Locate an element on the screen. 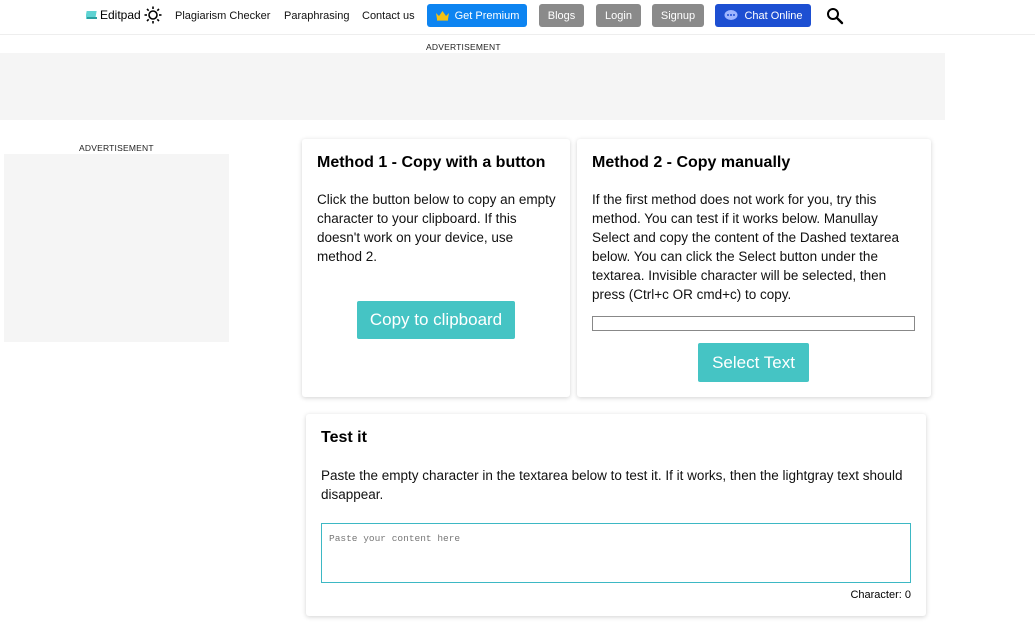  method2-title: Method 2 - Copy manually is located at coordinates (691, 162).